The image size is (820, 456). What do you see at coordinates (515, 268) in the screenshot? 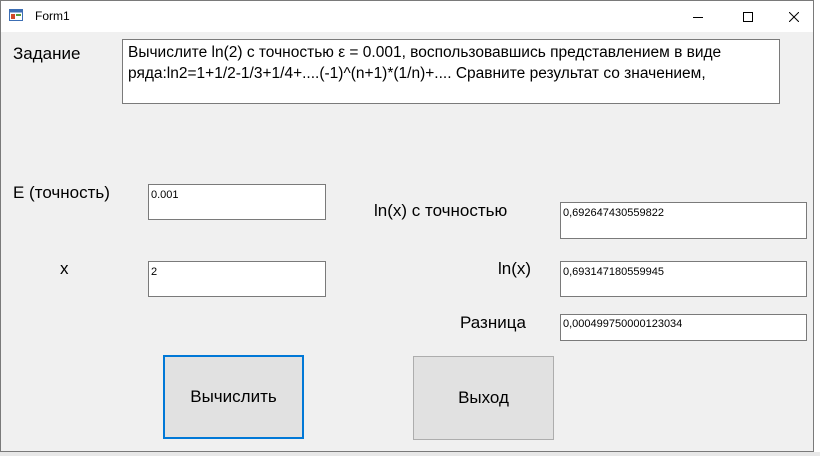
I see `exact-result-label: ln(x)` at bounding box center [515, 268].